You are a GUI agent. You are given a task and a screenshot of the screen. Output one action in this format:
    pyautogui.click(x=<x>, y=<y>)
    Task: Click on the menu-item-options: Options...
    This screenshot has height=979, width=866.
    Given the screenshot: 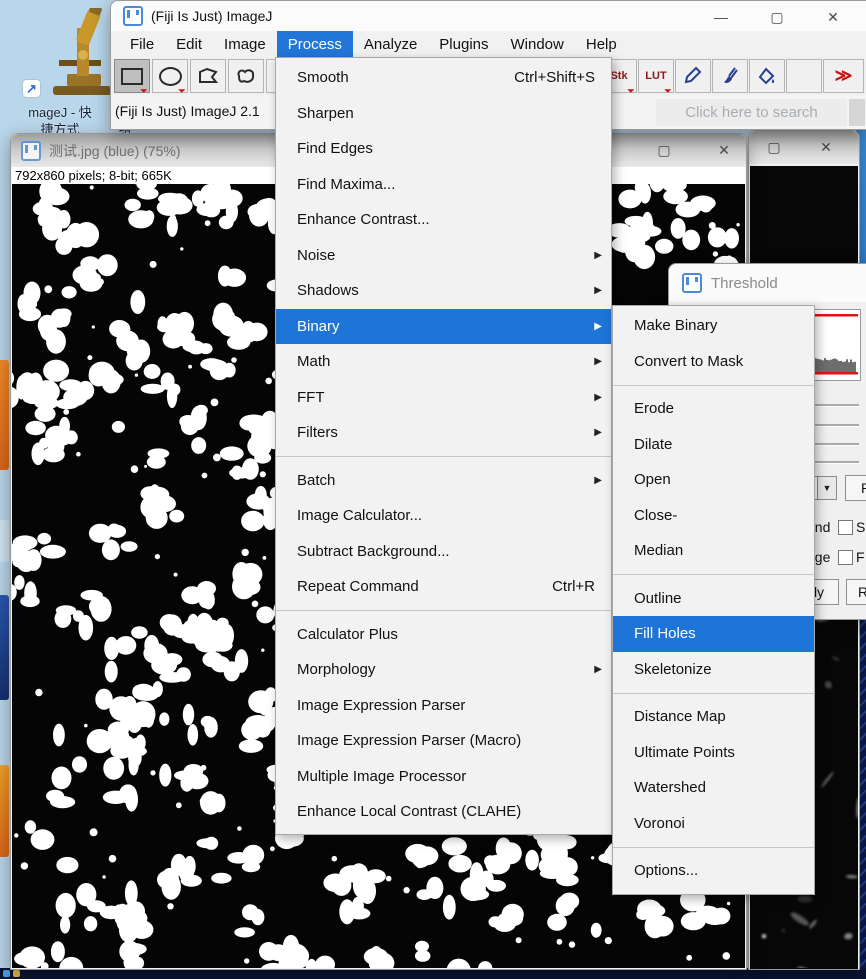 What is the action you would take?
    pyautogui.click(x=713, y=871)
    